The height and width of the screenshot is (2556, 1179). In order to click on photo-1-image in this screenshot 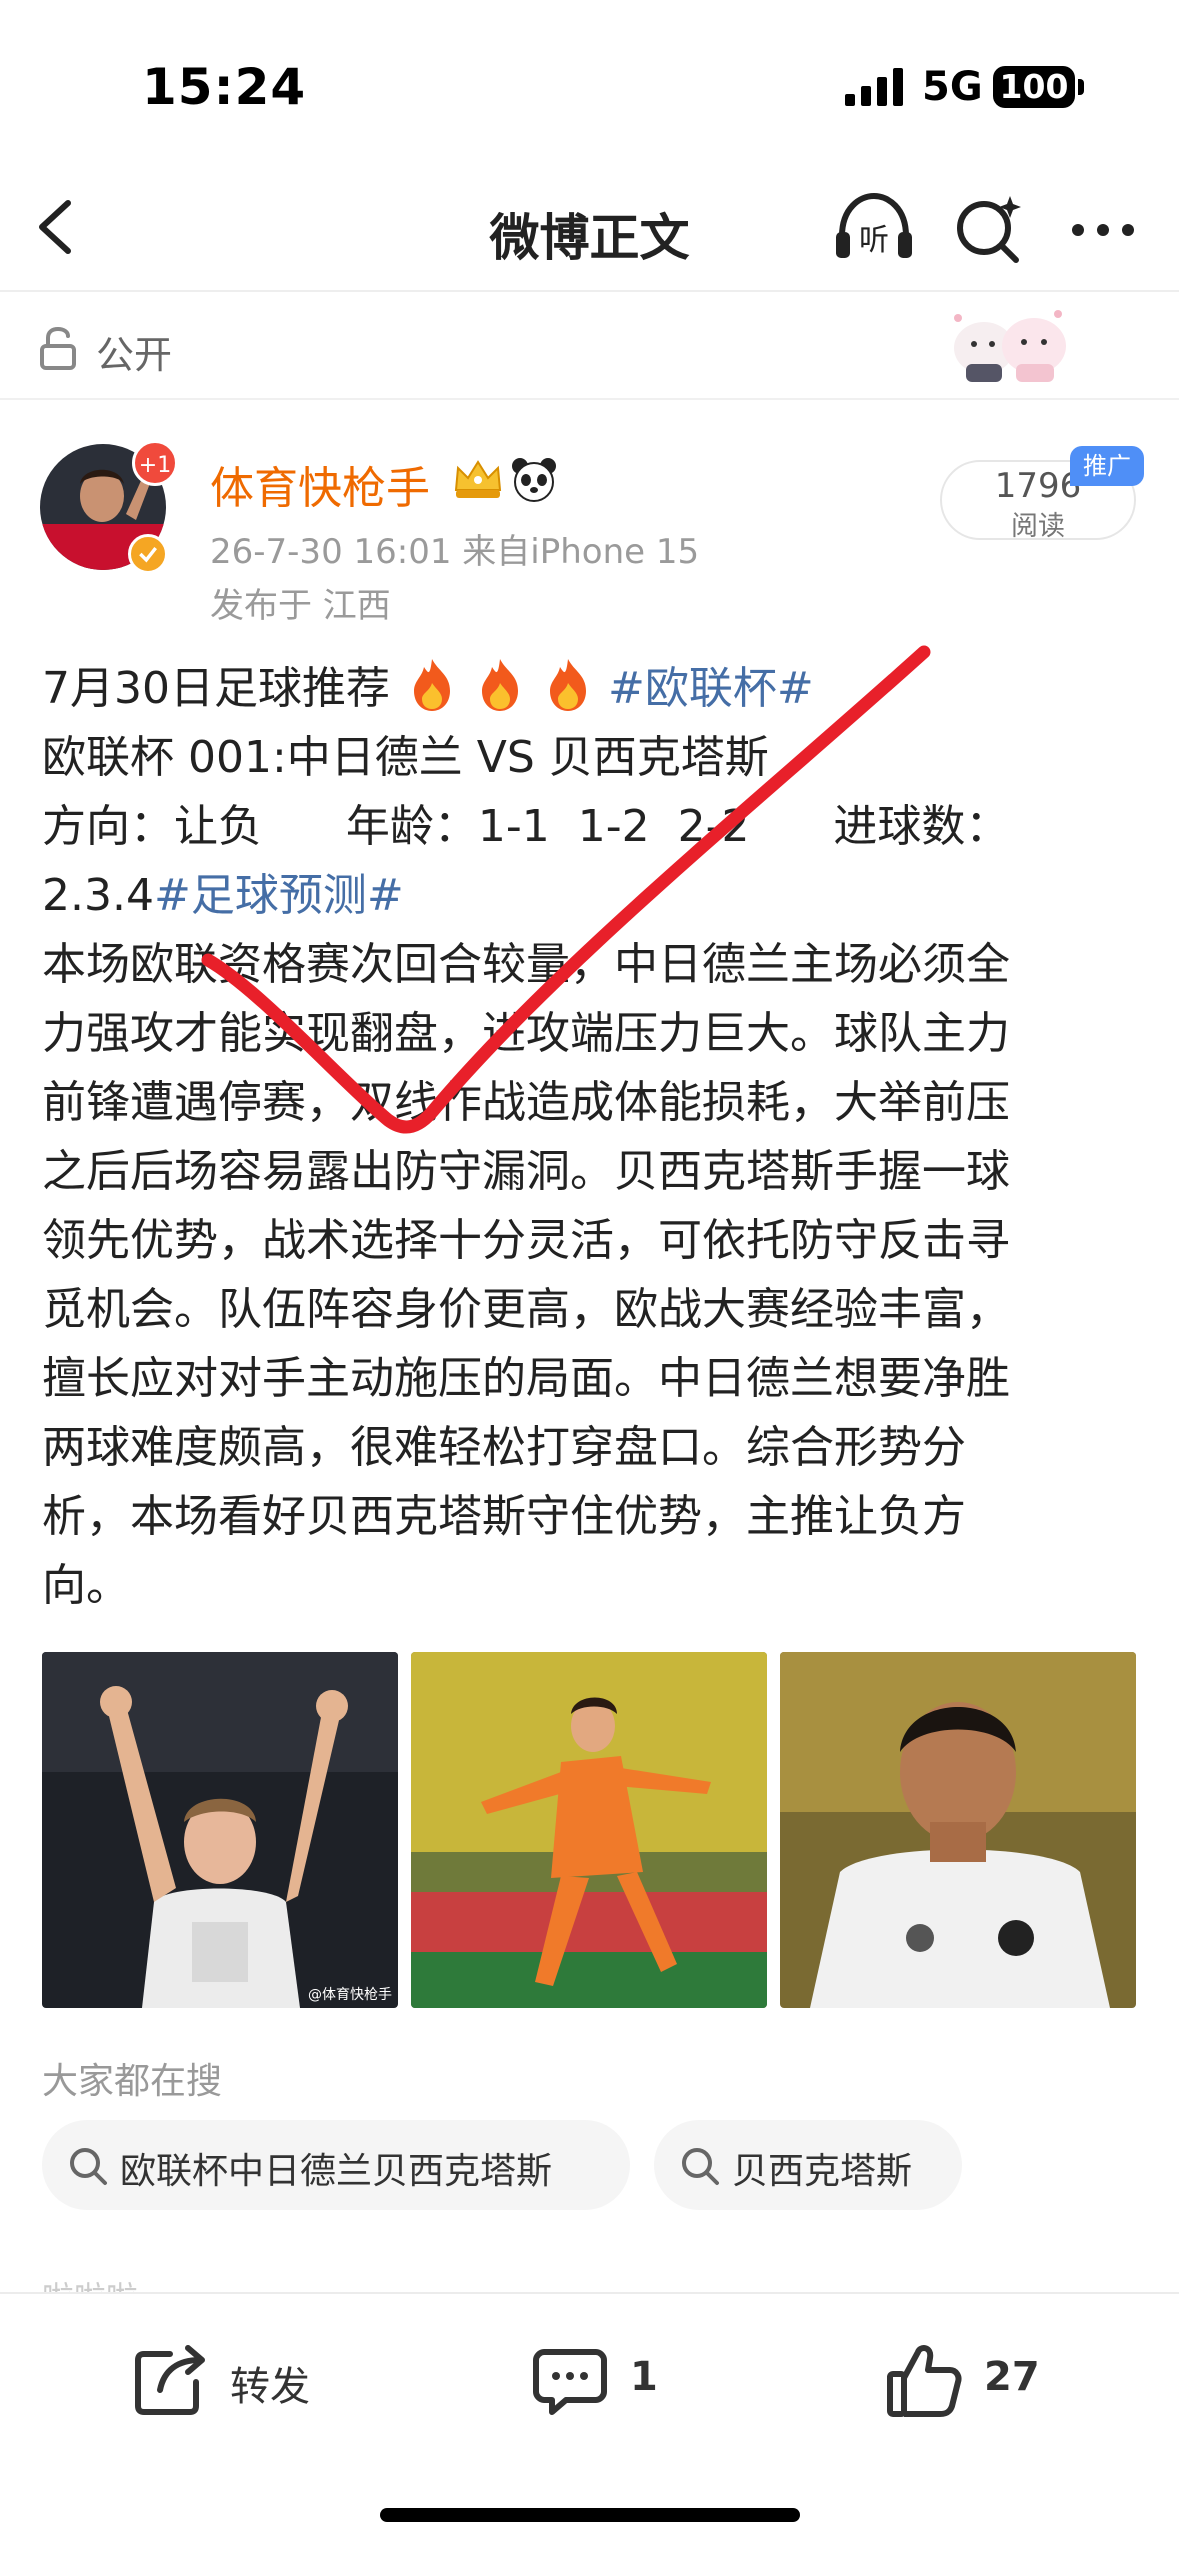, I will do `click(220, 1830)`.